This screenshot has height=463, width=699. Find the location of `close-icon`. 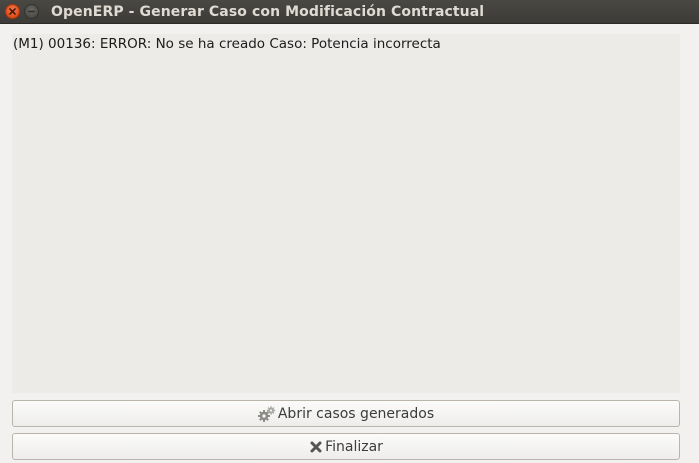

close-icon is located at coordinates (12, 11).